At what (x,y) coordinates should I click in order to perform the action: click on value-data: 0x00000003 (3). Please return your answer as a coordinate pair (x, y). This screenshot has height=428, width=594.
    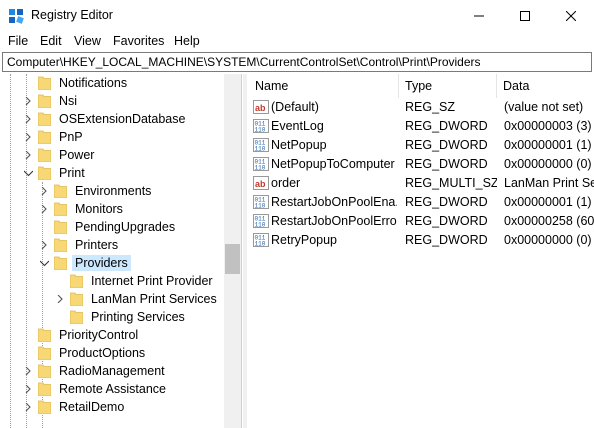
    Looking at the image, I should click on (548, 126).